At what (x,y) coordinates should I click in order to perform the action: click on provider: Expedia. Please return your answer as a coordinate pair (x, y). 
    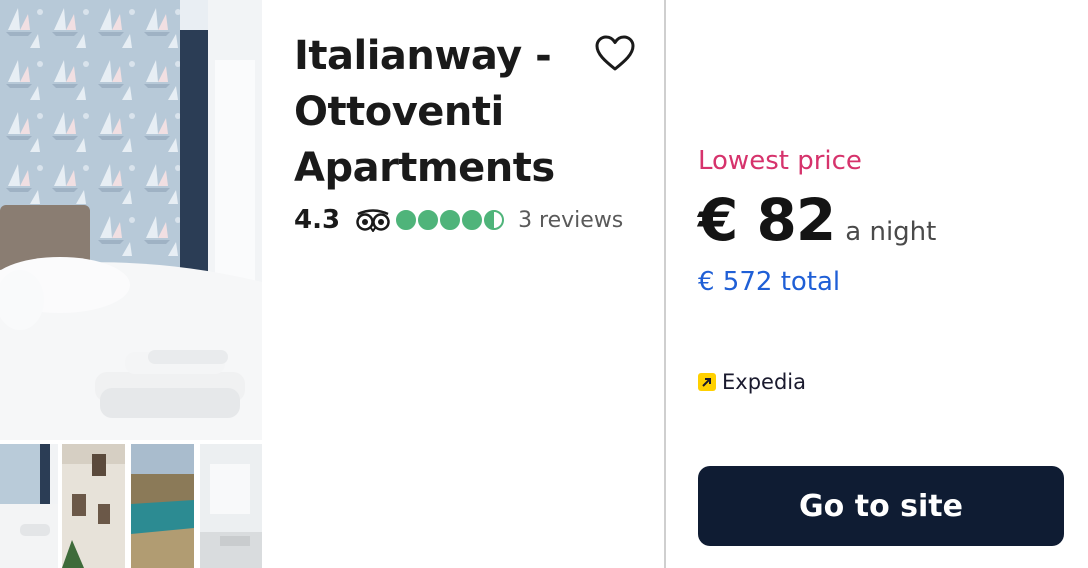
    Looking at the image, I should click on (752, 382).